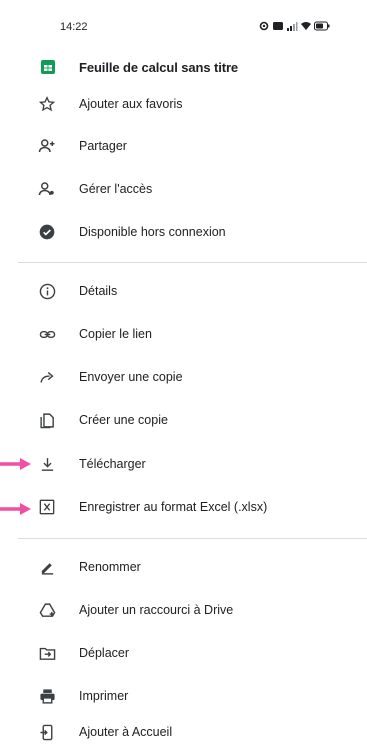 The image size is (367, 749). Describe the element at coordinates (47, 189) in the screenshot. I see `manage-accounts-icon` at that location.